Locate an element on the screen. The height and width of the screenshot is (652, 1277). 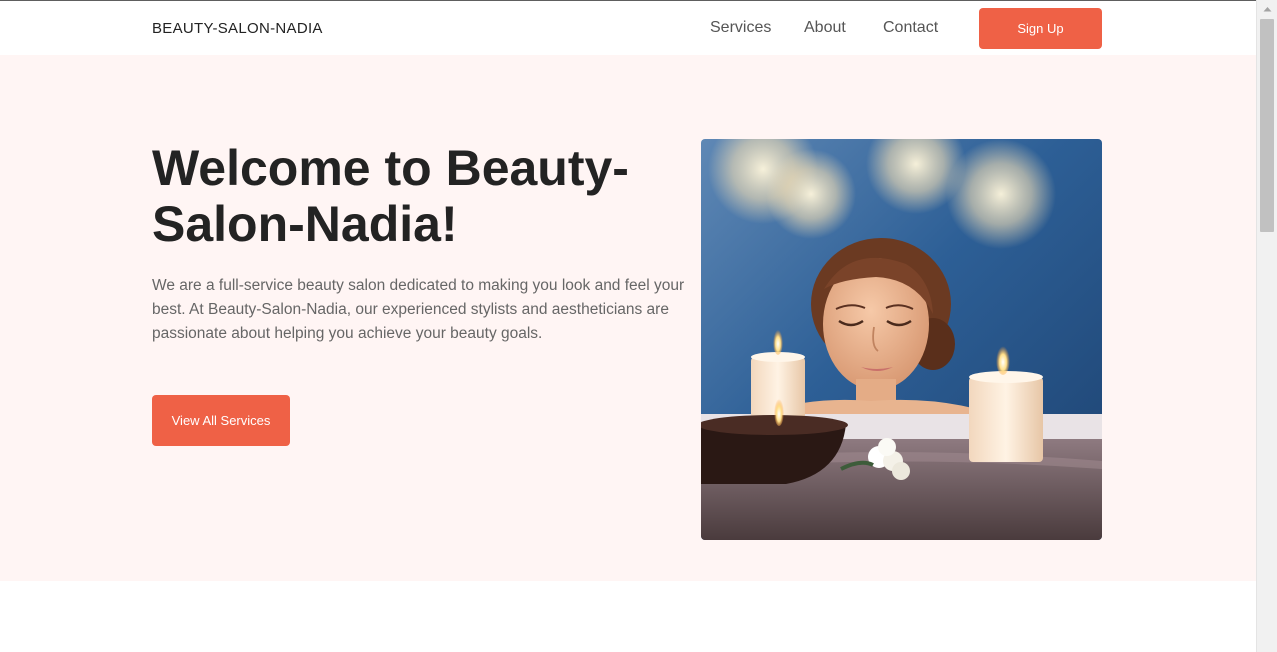
nav-link-services: Services is located at coordinates (740, 28).